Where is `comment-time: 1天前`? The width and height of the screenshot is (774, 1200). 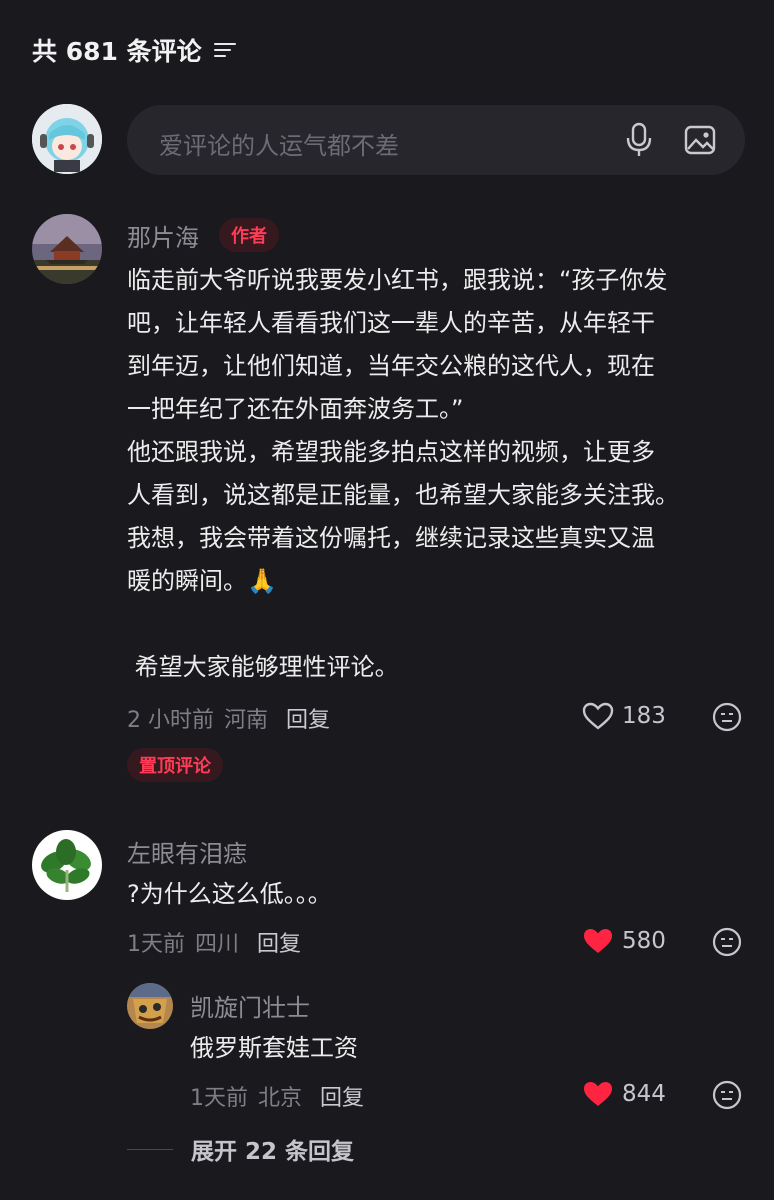
comment-time: 1天前 is located at coordinates (156, 944).